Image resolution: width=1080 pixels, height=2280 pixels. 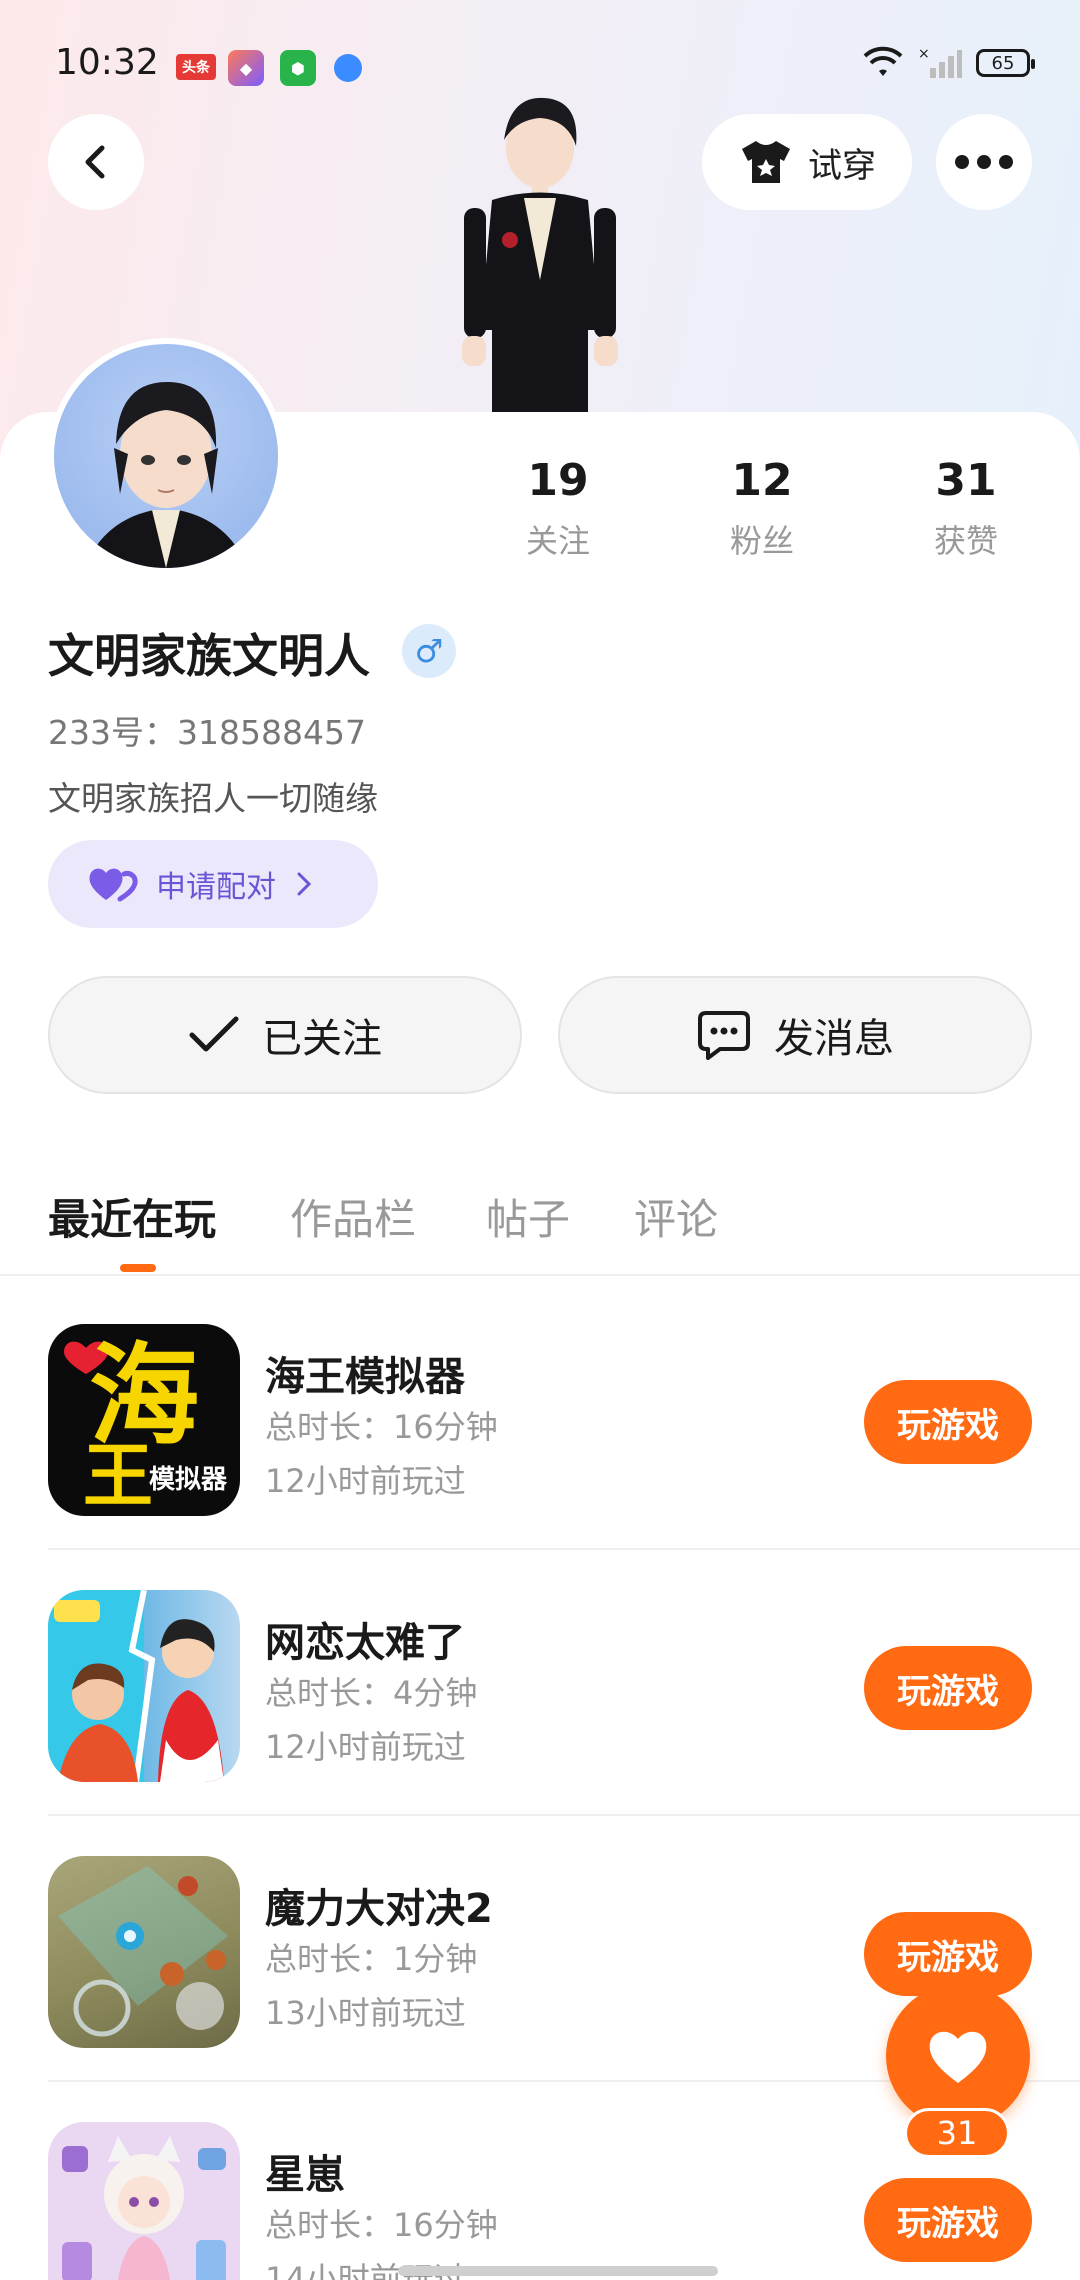 I want to click on tshirt-icon, so click(x=766, y=162).